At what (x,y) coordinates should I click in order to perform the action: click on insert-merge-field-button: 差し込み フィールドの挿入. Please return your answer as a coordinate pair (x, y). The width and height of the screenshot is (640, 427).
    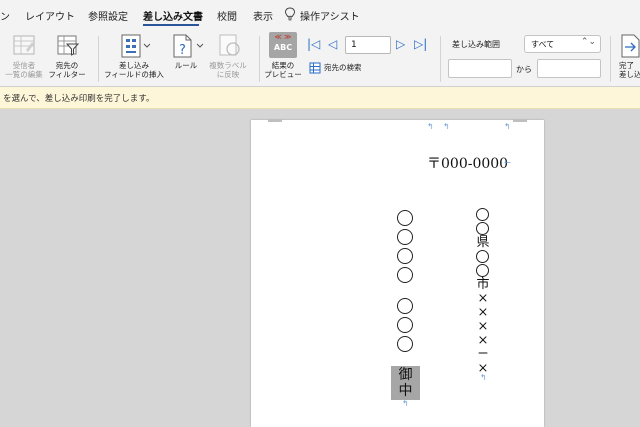
    Looking at the image, I should click on (134, 70).